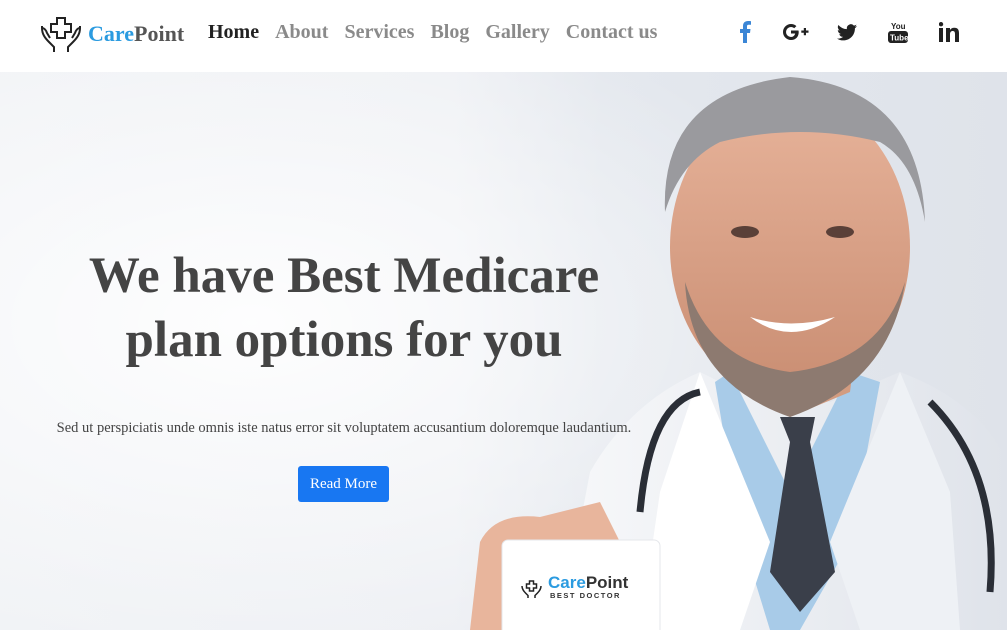  Describe the element at coordinates (449, 32) in the screenshot. I see `nav-blog: Blog` at that location.